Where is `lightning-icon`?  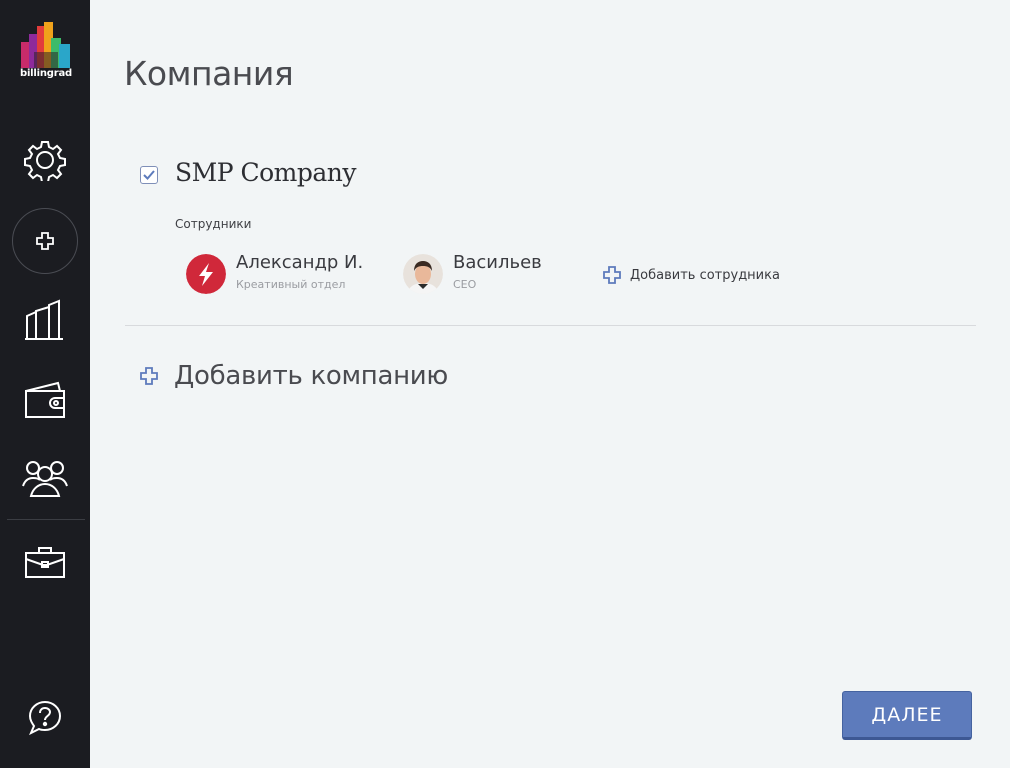
lightning-icon is located at coordinates (206, 274).